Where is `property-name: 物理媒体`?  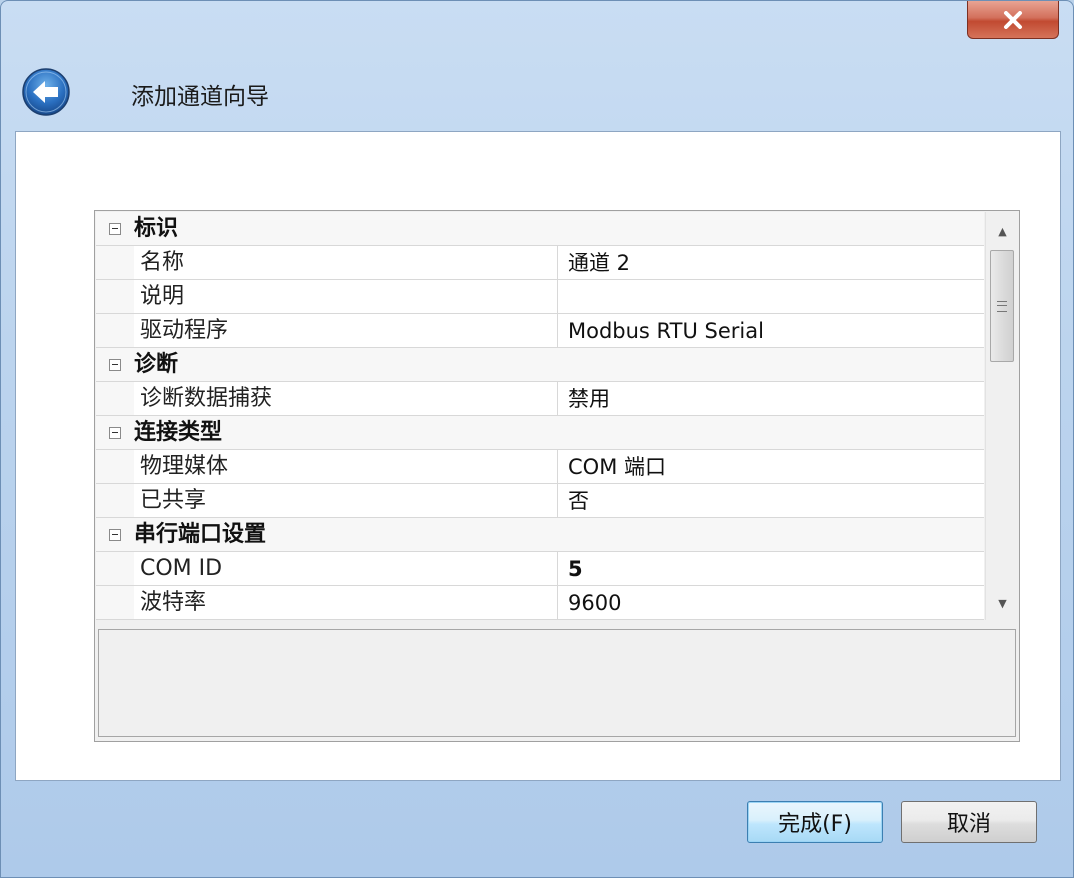
property-name: 物理媒体 is located at coordinates (327, 466).